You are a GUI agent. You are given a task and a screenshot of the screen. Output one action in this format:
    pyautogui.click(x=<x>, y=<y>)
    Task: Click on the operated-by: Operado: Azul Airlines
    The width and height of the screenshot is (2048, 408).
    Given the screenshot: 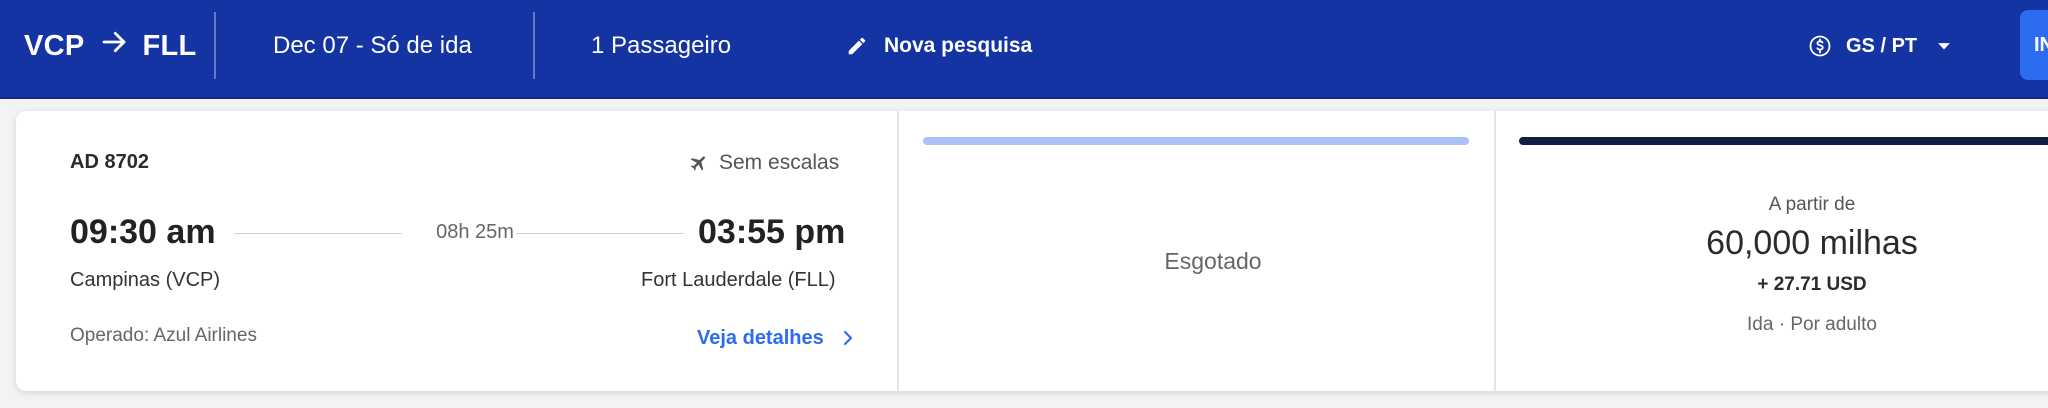 What is the action you would take?
    pyautogui.click(x=163, y=335)
    